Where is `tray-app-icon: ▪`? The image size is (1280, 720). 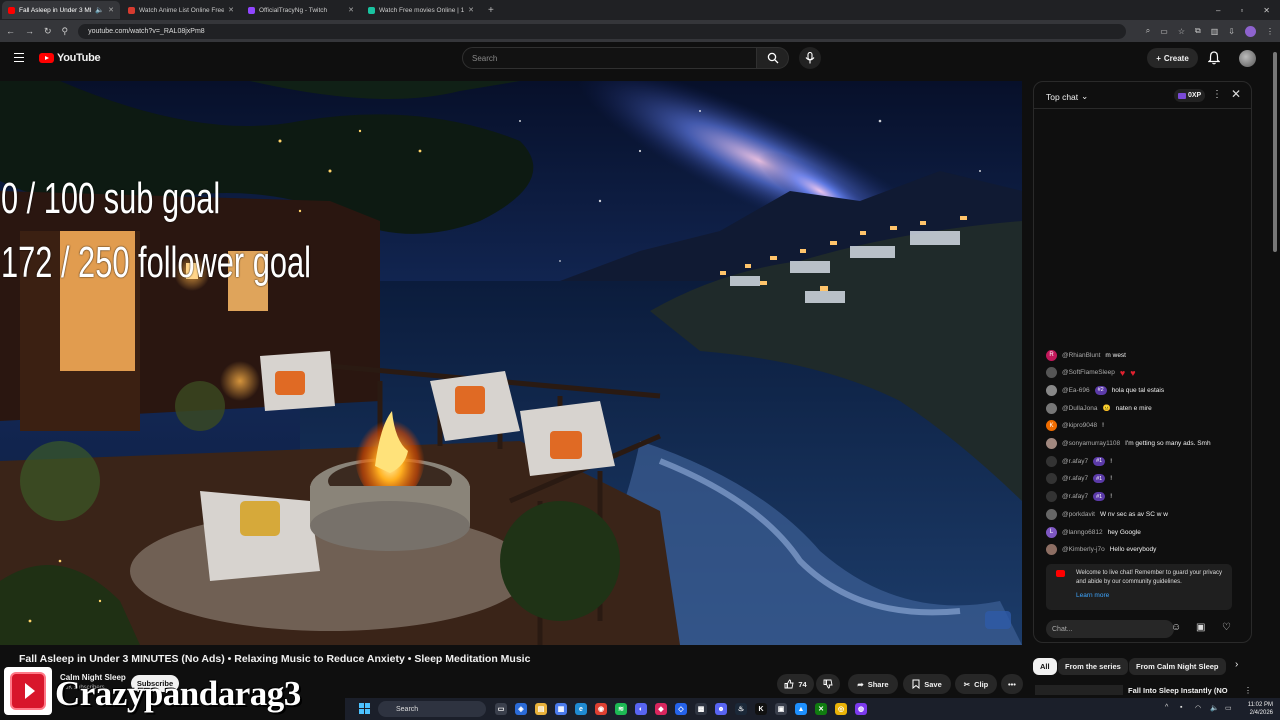 tray-app-icon: ▪ is located at coordinates (1181, 707).